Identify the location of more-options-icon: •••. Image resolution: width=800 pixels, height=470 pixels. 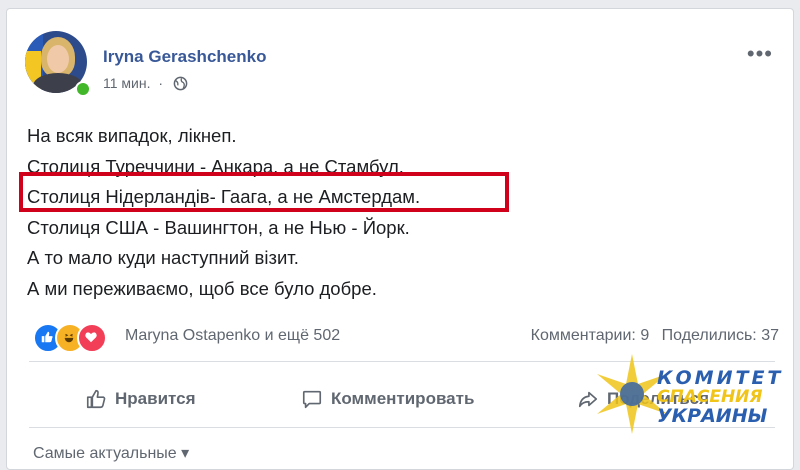
(760, 54).